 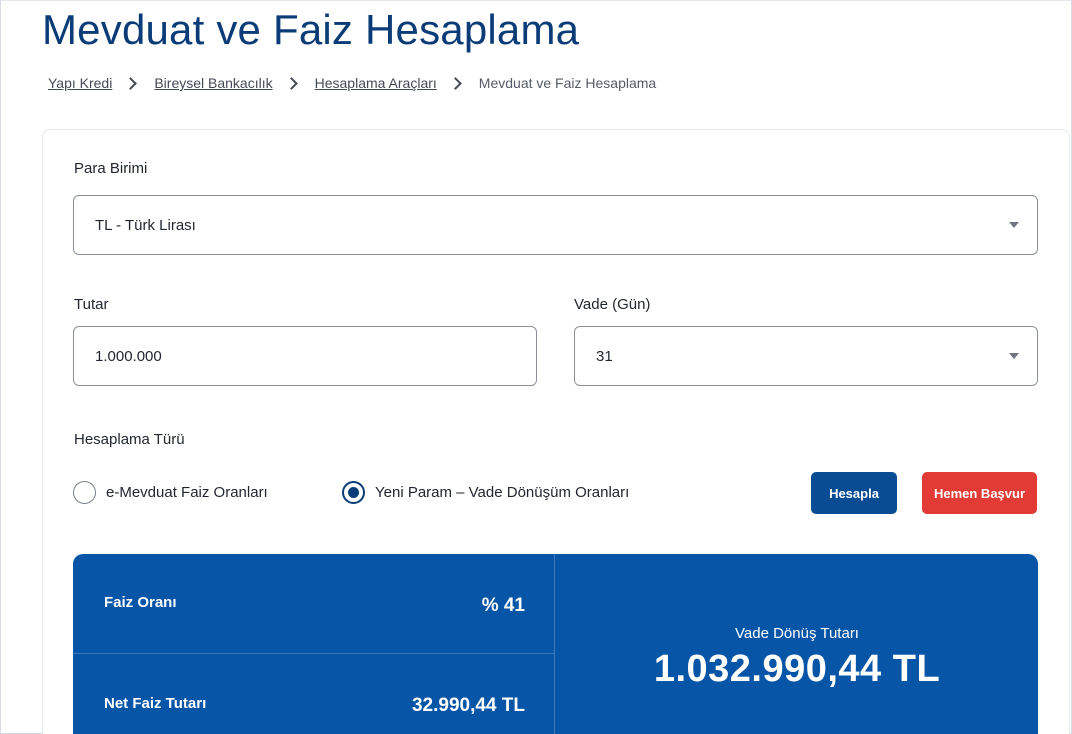 I want to click on currency-select: TL - Türk Lirası, so click(x=555, y=225).